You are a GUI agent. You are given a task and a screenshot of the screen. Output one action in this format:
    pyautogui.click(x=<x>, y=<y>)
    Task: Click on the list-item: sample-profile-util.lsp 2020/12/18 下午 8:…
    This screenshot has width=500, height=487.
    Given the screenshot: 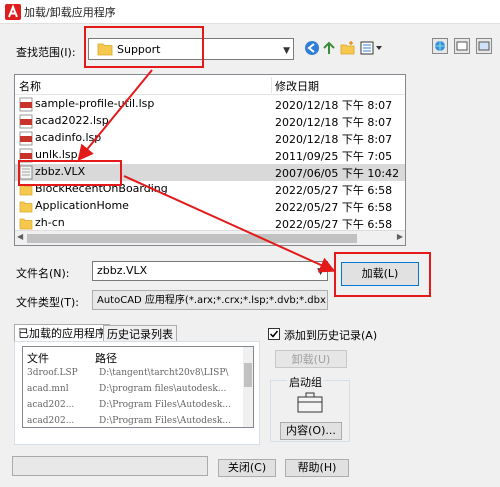 What is the action you would take?
    pyautogui.click(x=210, y=104)
    